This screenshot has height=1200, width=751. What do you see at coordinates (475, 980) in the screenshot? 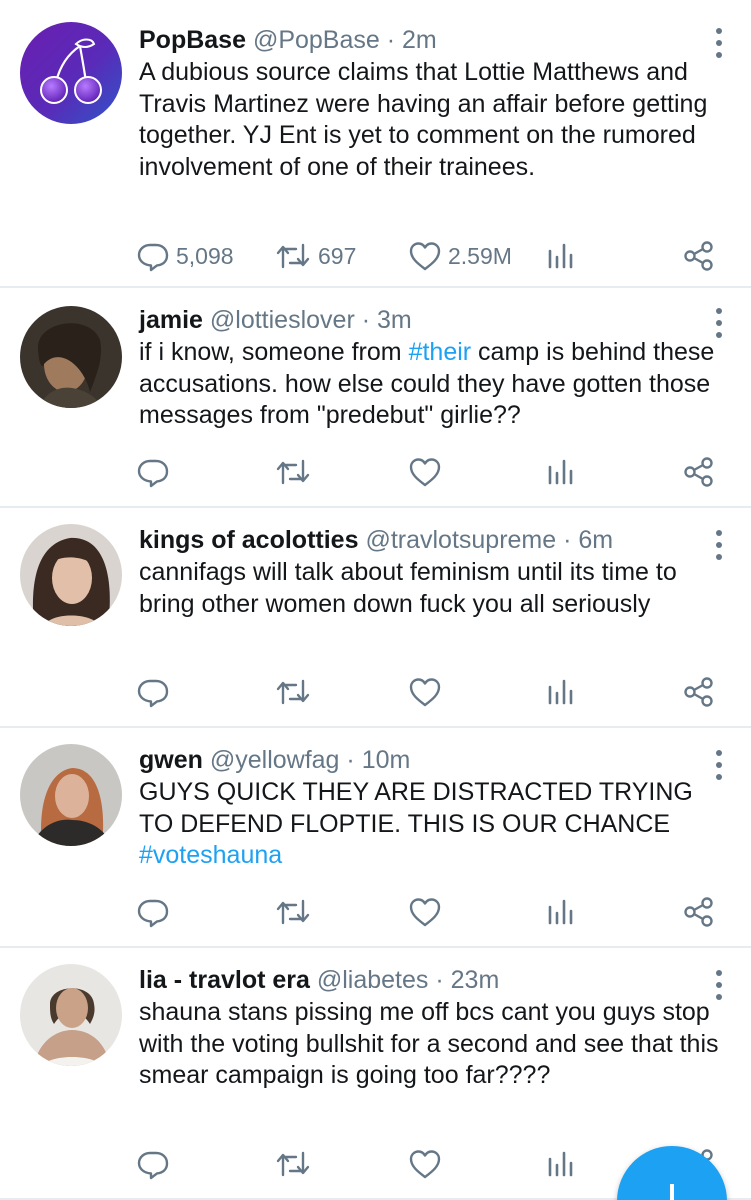
I see `timestamp: 23m` at bounding box center [475, 980].